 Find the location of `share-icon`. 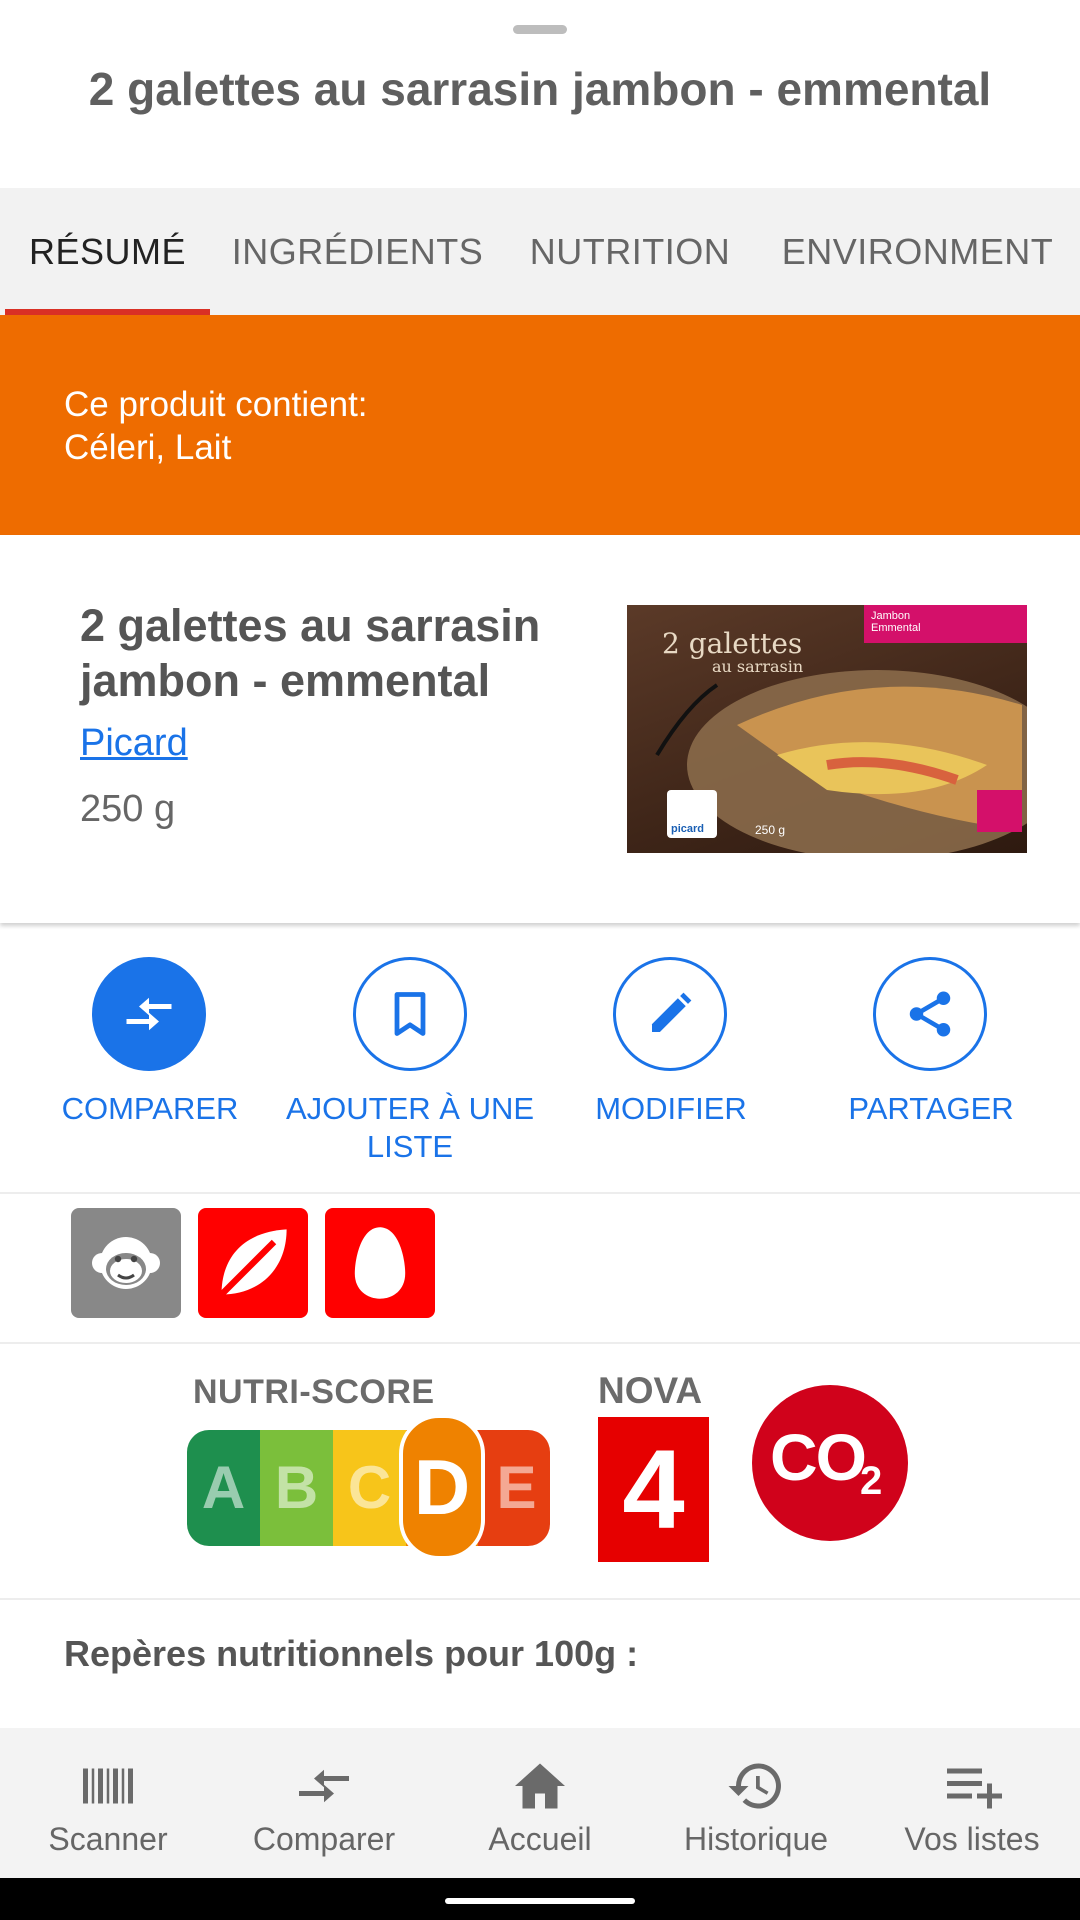

share-icon is located at coordinates (930, 1014).